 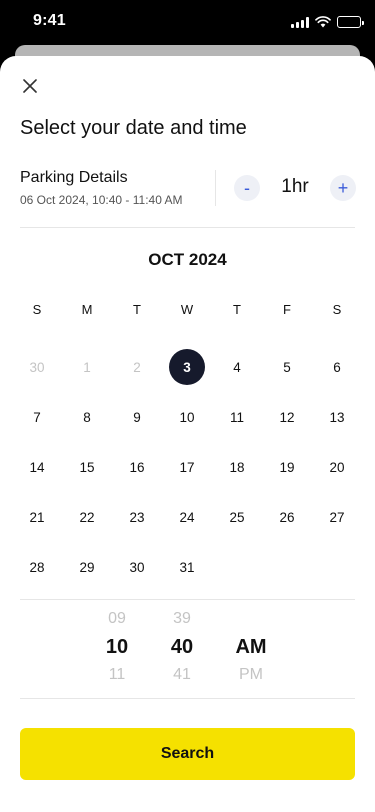 What do you see at coordinates (337, 467) in the screenshot?
I see `calendar-day: 20` at bounding box center [337, 467].